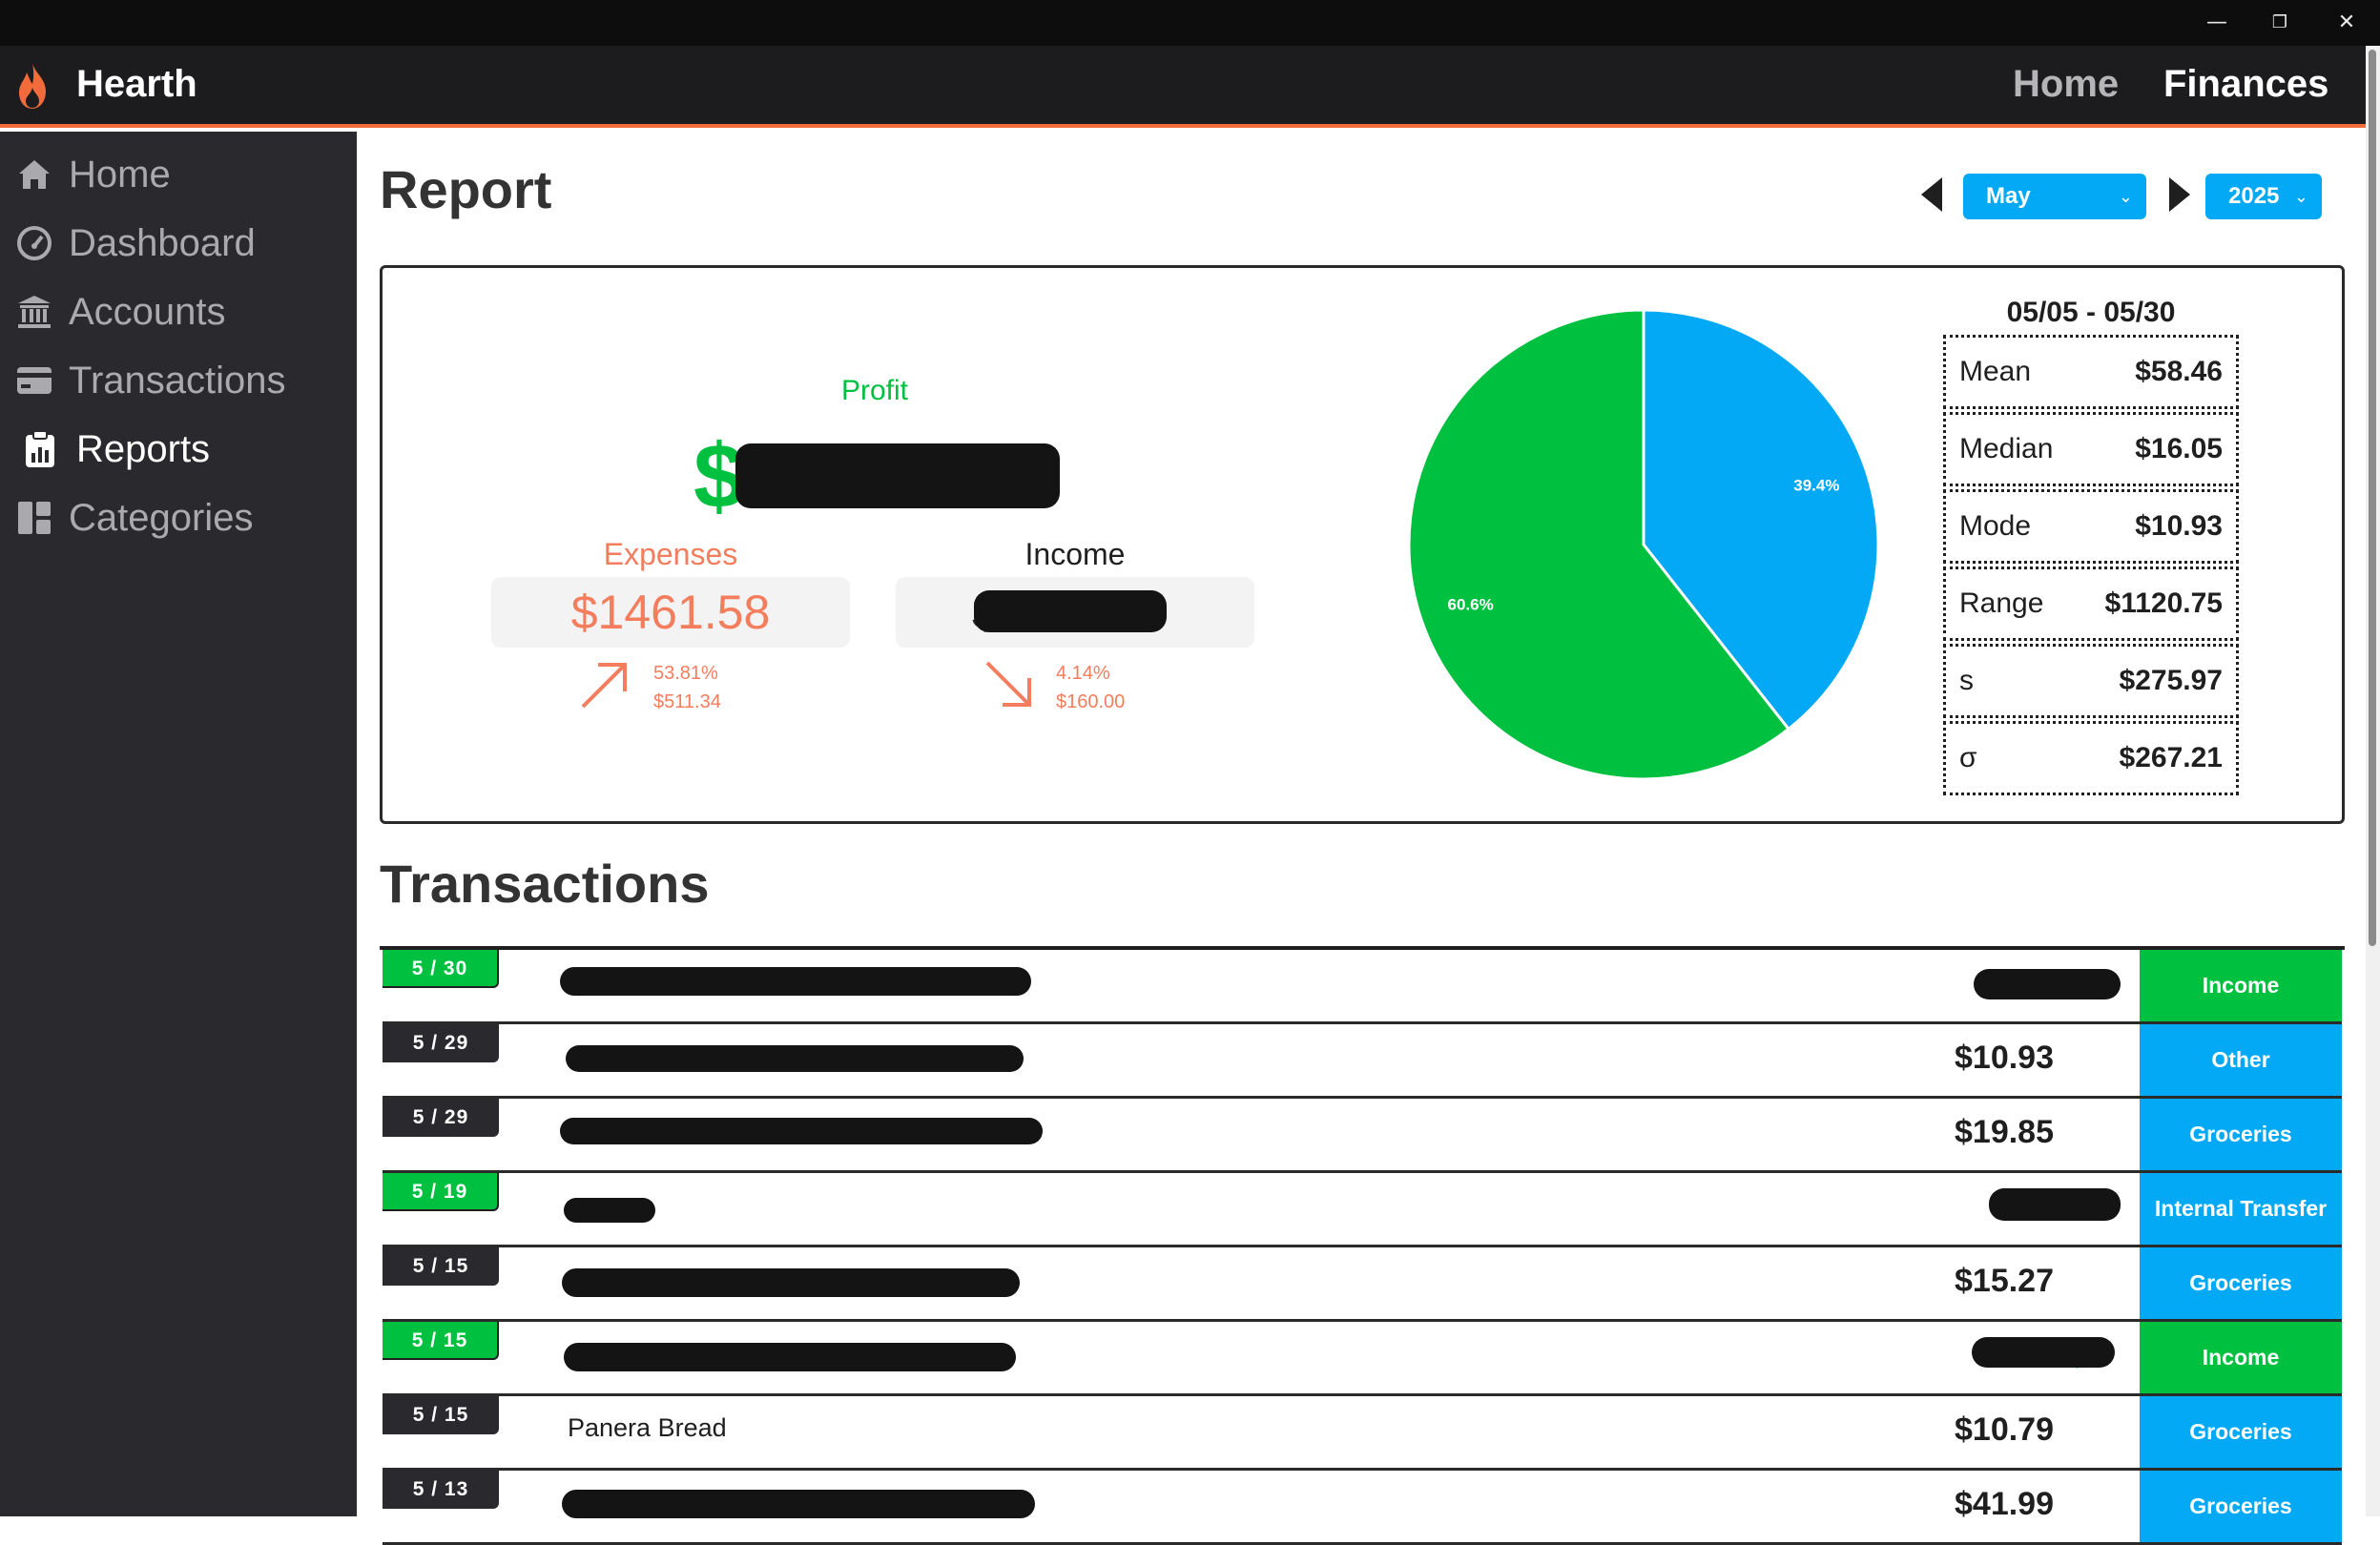 This screenshot has height=1545, width=2380. What do you see at coordinates (2216, 23) in the screenshot?
I see `minimize-button: —` at bounding box center [2216, 23].